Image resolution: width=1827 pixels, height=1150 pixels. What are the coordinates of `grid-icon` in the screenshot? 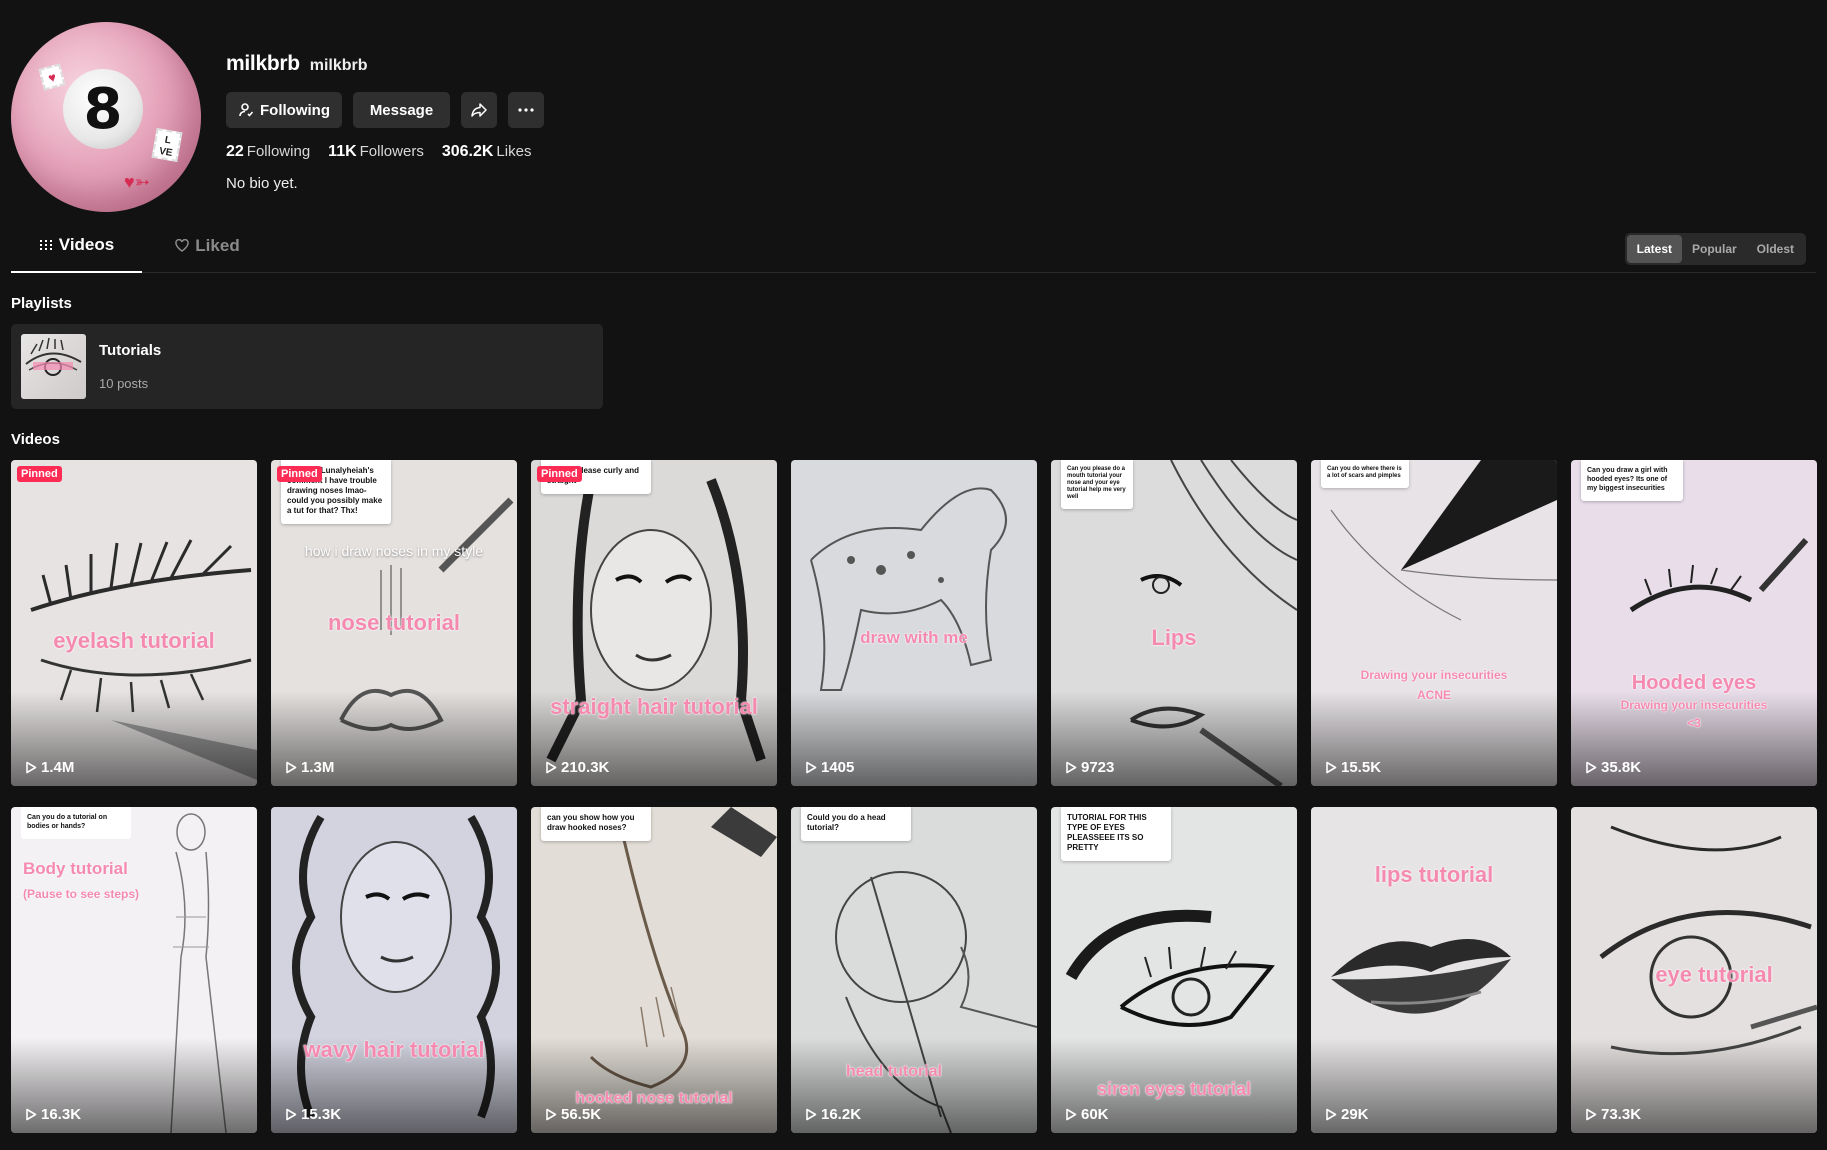 It's located at (45, 244).